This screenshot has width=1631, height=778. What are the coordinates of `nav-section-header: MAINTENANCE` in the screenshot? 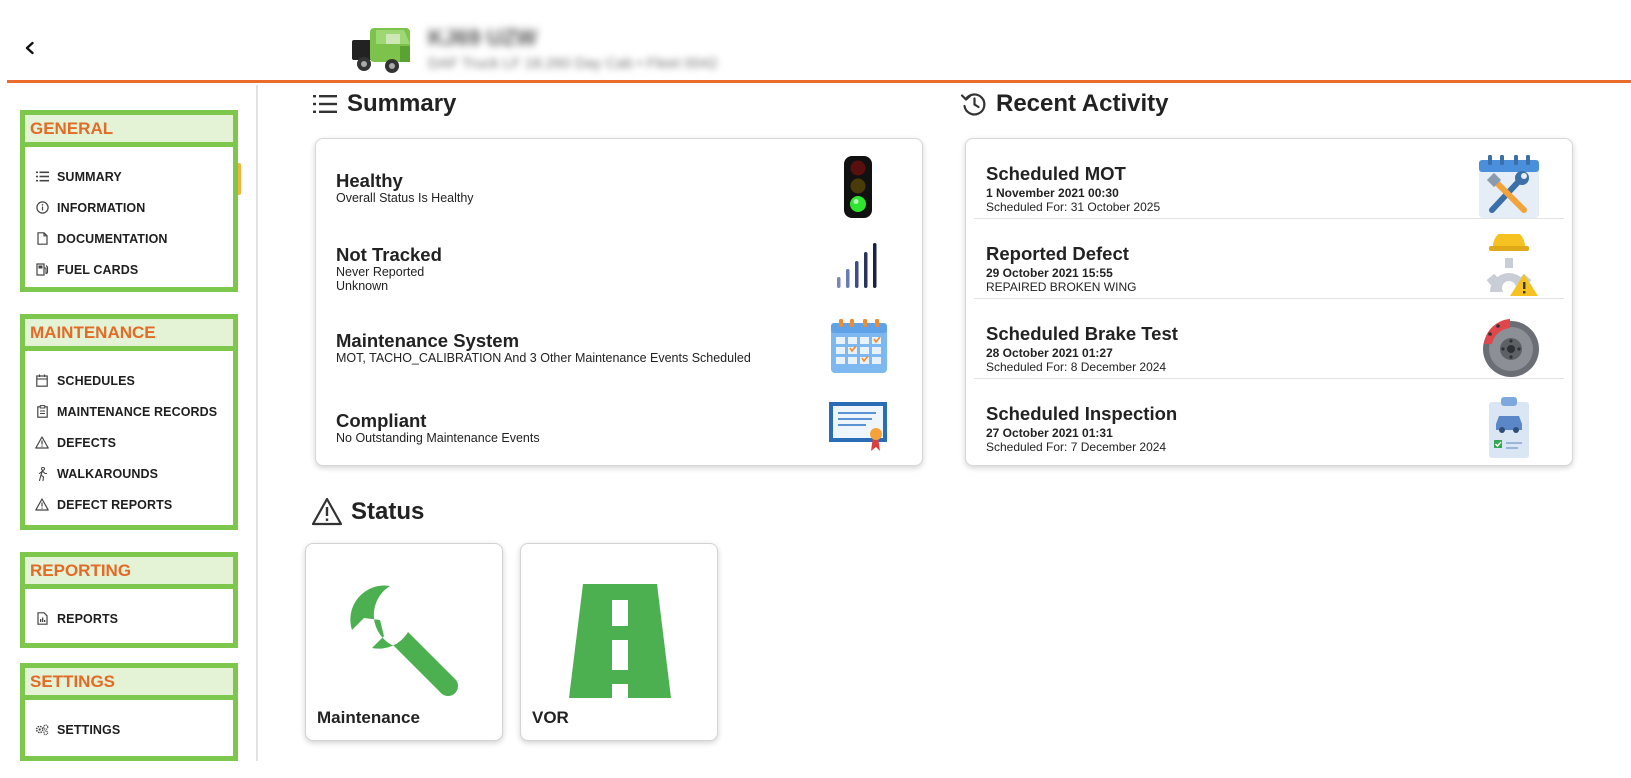 It's located at (129, 335).